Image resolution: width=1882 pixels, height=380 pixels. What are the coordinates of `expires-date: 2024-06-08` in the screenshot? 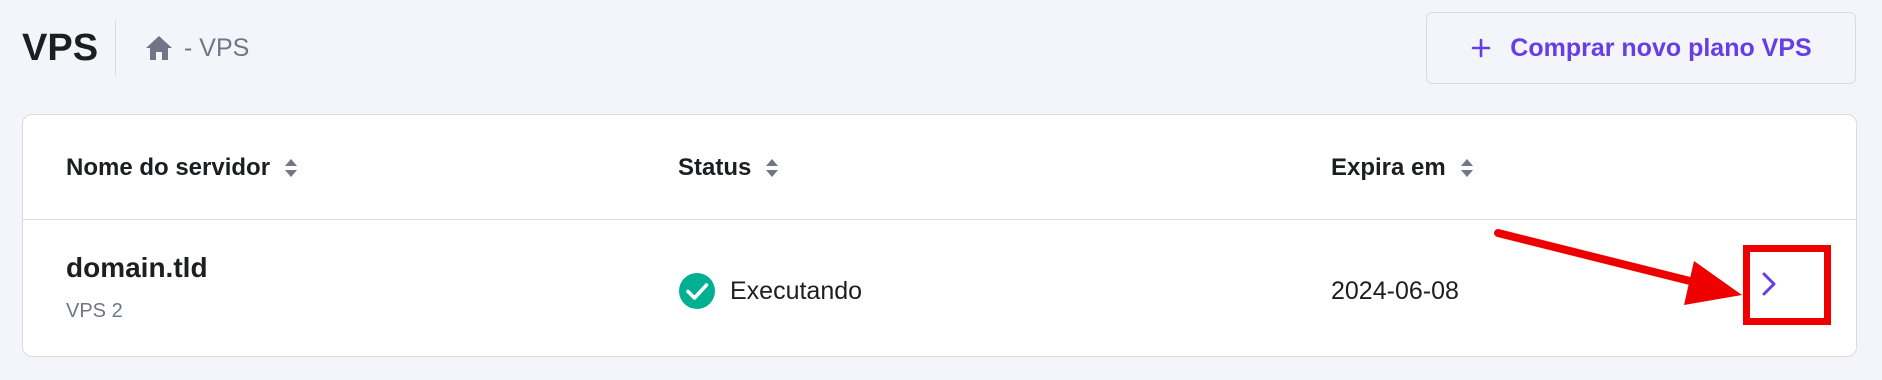 It's located at (1395, 291).